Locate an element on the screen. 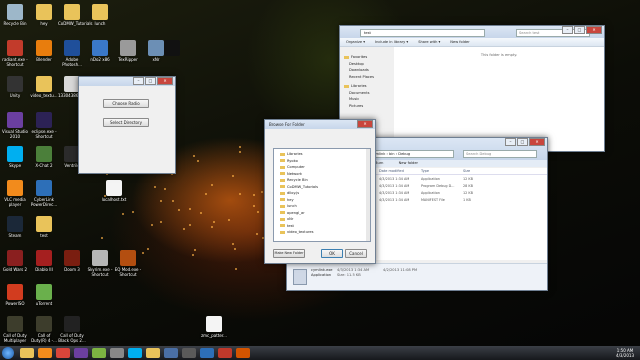 The height and width of the screenshot is (360, 640). taskbar-app3-icon is located at coordinates (189, 353).